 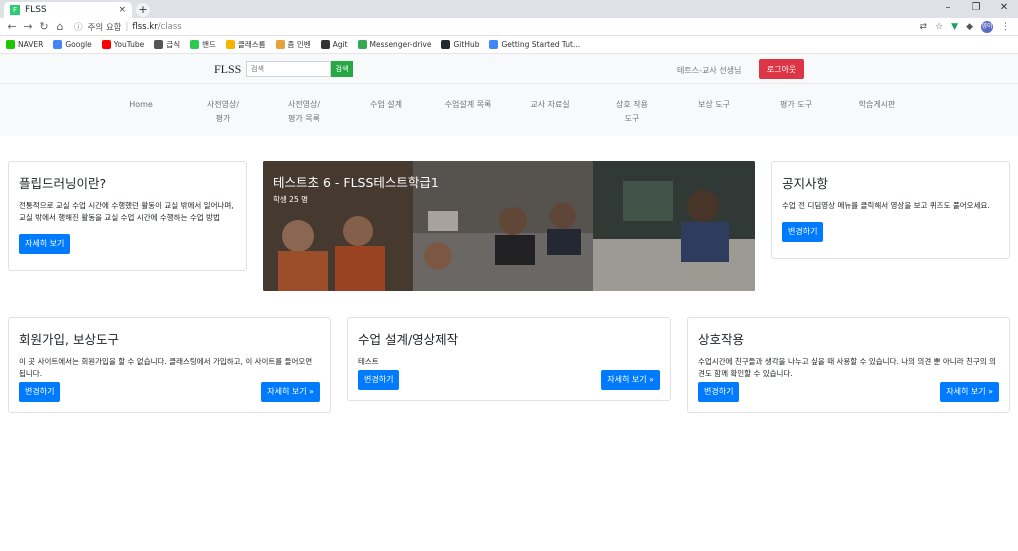 What do you see at coordinates (969, 27) in the screenshot?
I see `puzzle-icon: ◆` at bounding box center [969, 27].